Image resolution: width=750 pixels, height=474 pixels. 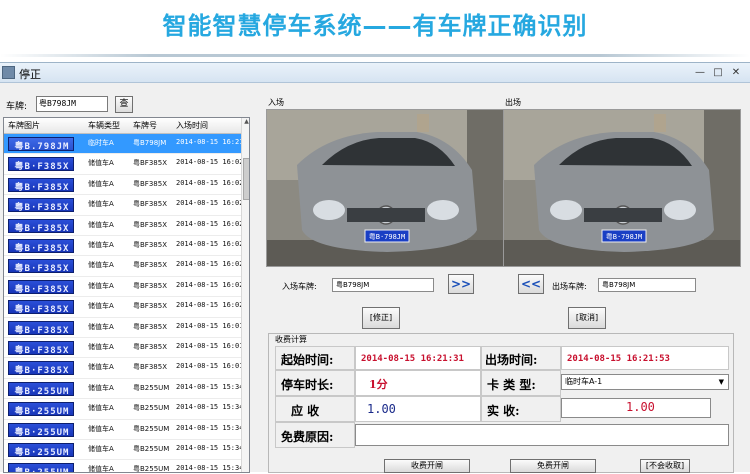 I want to click on scroll-up-icon: ▲, so click(x=245, y=123).